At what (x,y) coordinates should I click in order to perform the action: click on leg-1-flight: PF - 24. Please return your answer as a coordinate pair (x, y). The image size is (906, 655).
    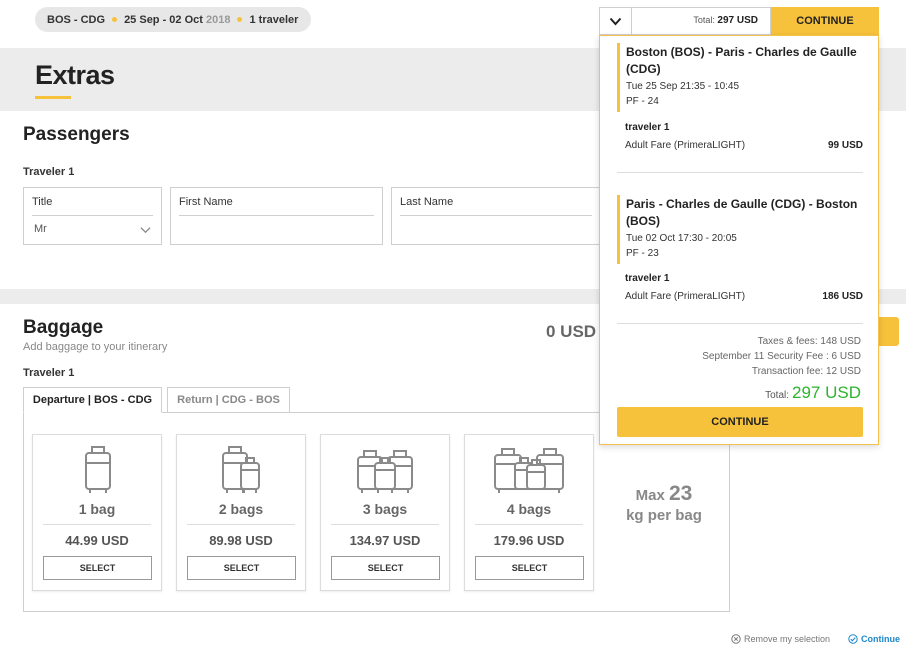
    Looking at the image, I should click on (642, 101).